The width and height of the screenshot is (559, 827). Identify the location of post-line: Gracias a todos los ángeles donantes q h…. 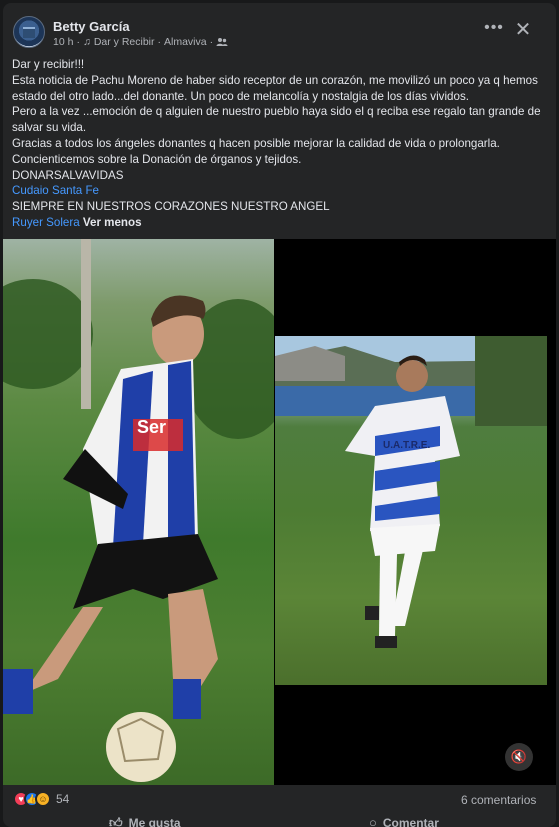
(256, 143).